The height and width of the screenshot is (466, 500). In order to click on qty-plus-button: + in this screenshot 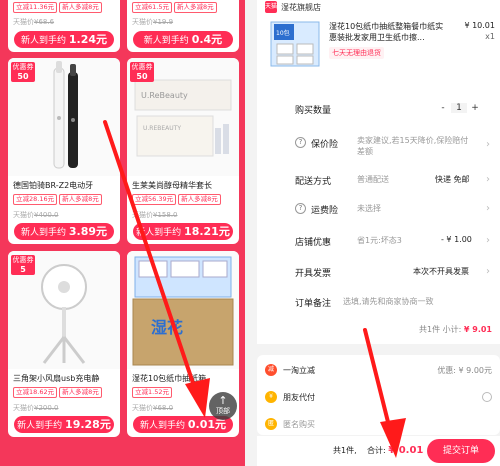, I will do `click(475, 108)`.